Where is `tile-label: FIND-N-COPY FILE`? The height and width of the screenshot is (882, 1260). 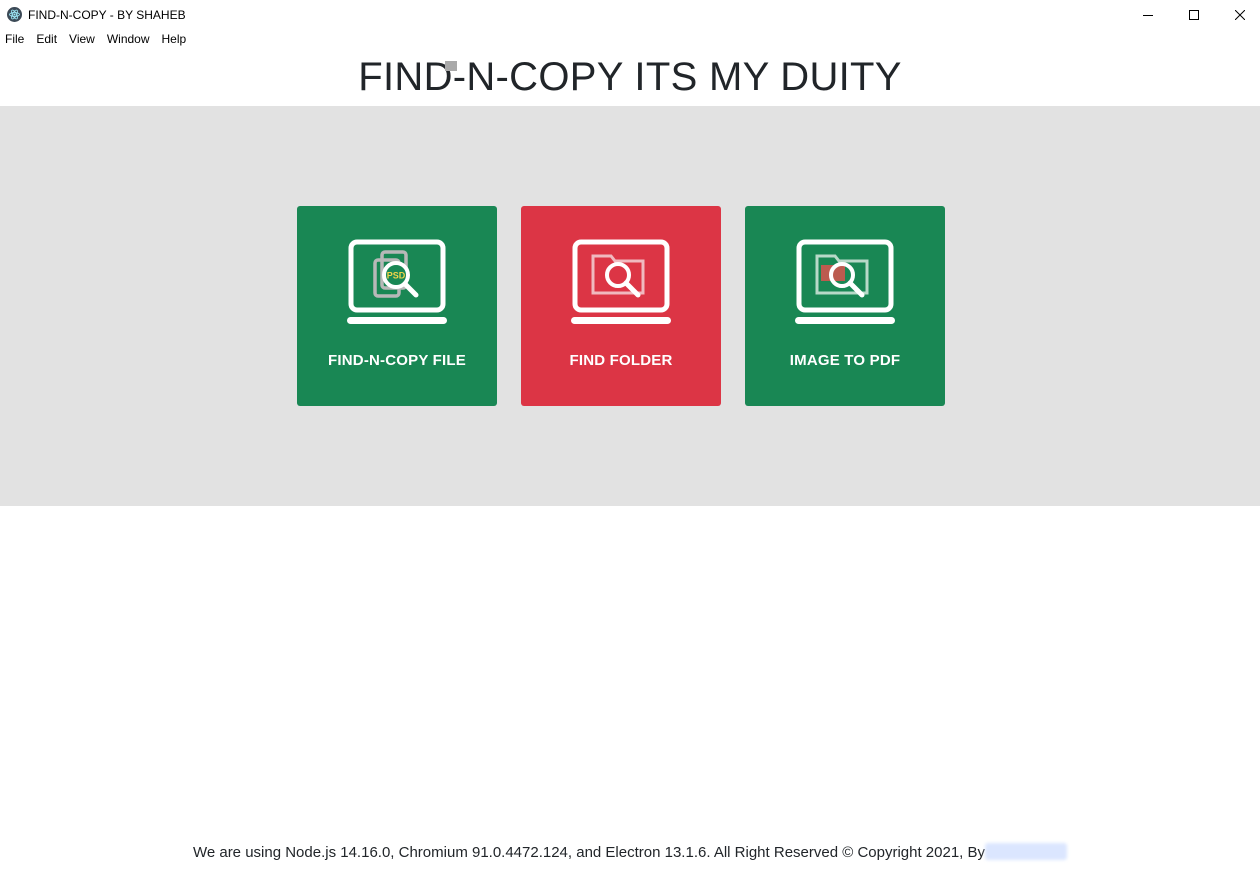 tile-label: FIND-N-COPY FILE is located at coordinates (397, 360).